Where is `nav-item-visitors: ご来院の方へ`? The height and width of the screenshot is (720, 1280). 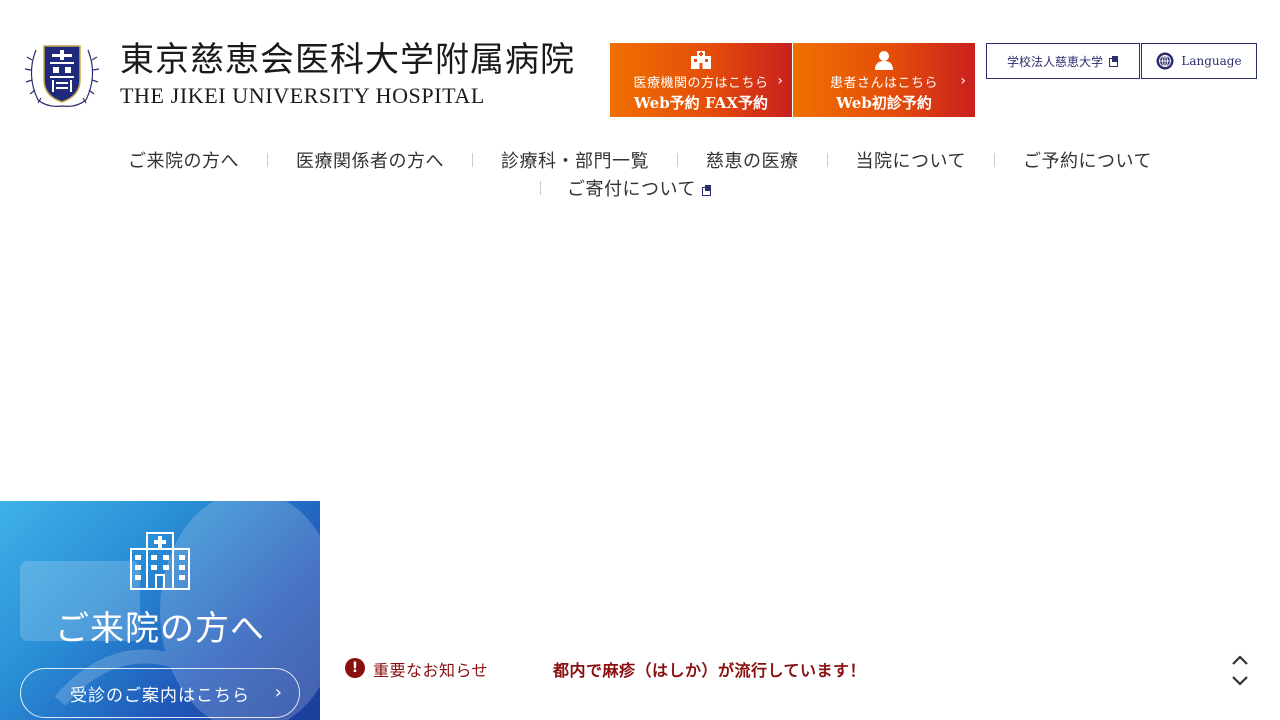 nav-item-visitors: ご来院の方へ is located at coordinates (183, 160).